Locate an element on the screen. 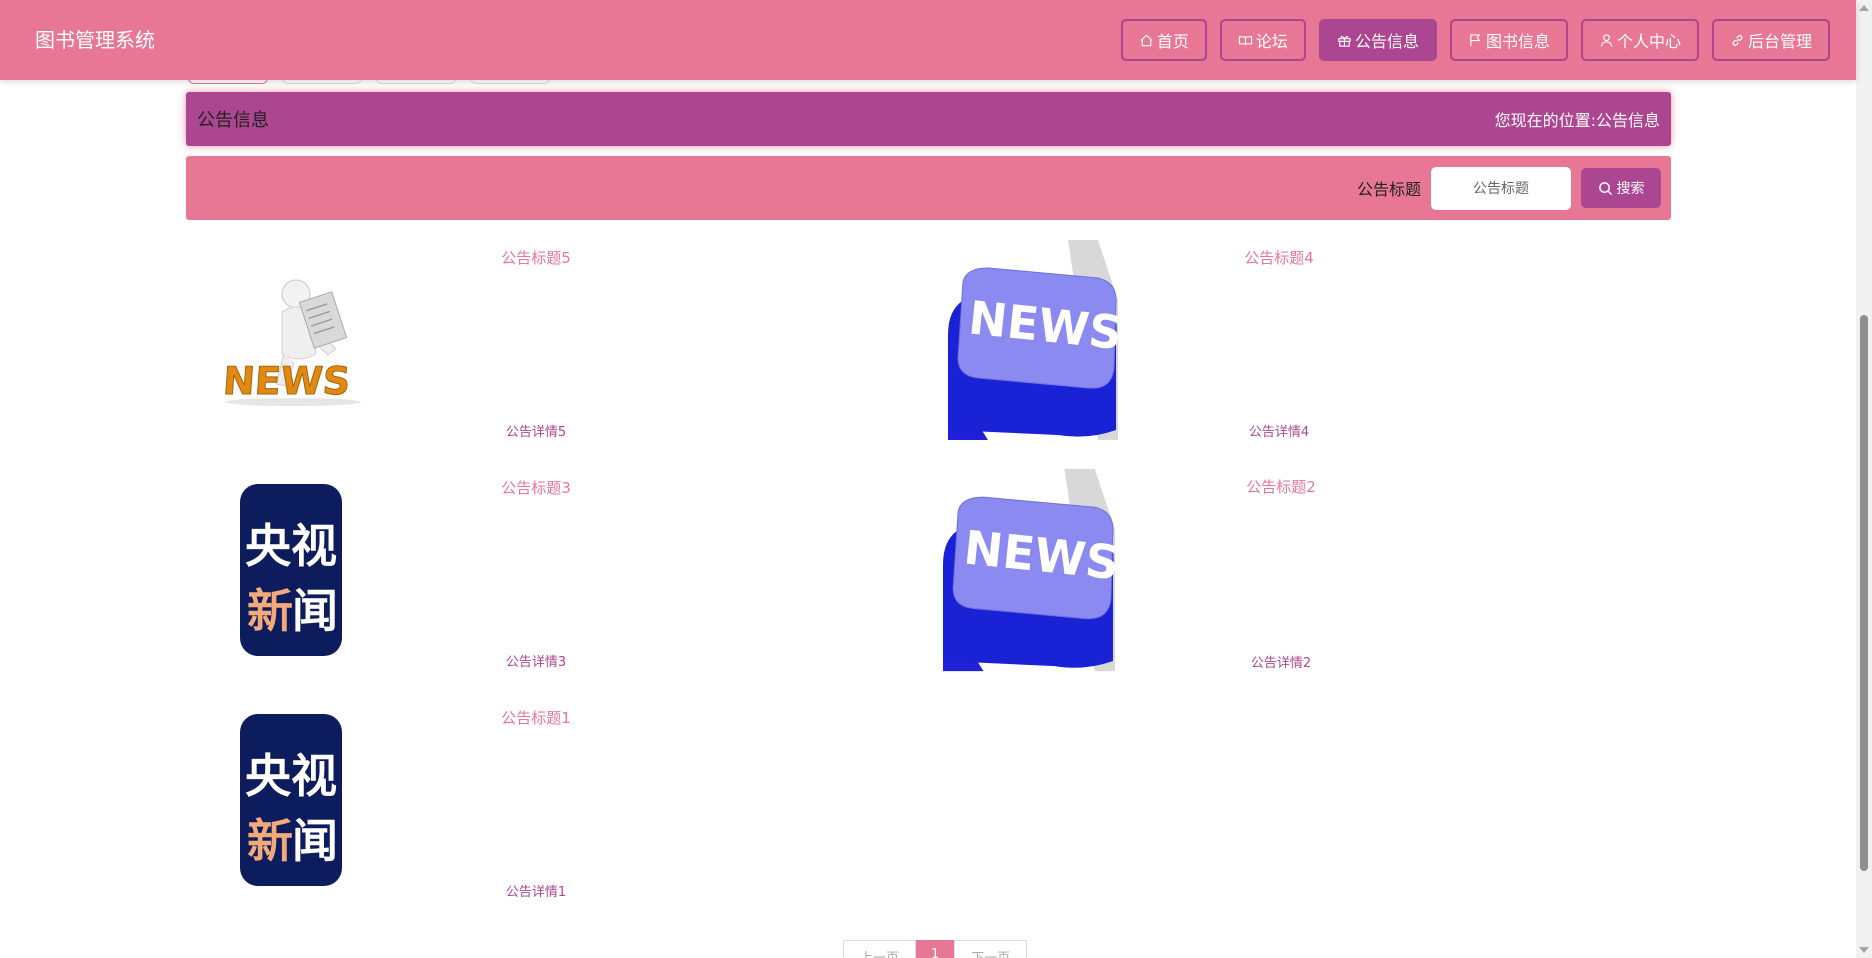 This screenshot has width=1872, height=958. notice-card: NEWS 公告标题4 公告详情4 is located at coordinates (1279, 340).